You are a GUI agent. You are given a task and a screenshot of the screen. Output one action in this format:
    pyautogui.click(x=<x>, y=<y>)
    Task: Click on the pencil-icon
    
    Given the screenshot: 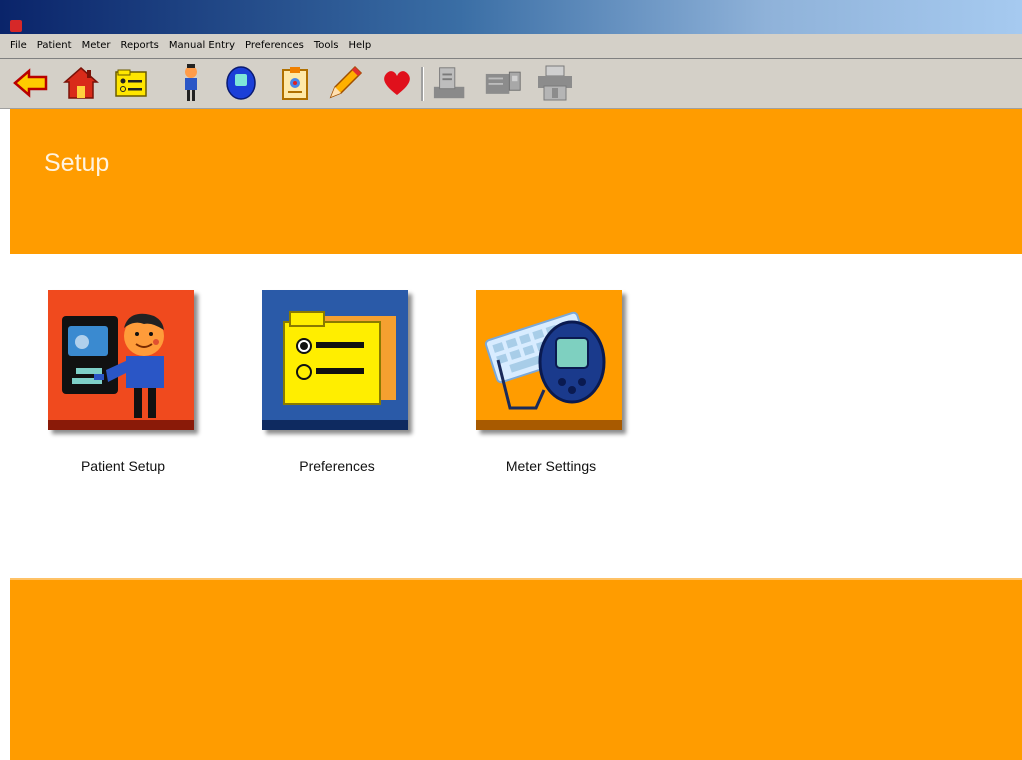 What is the action you would take?
    pyautogui.click(x=345, y=83)
    